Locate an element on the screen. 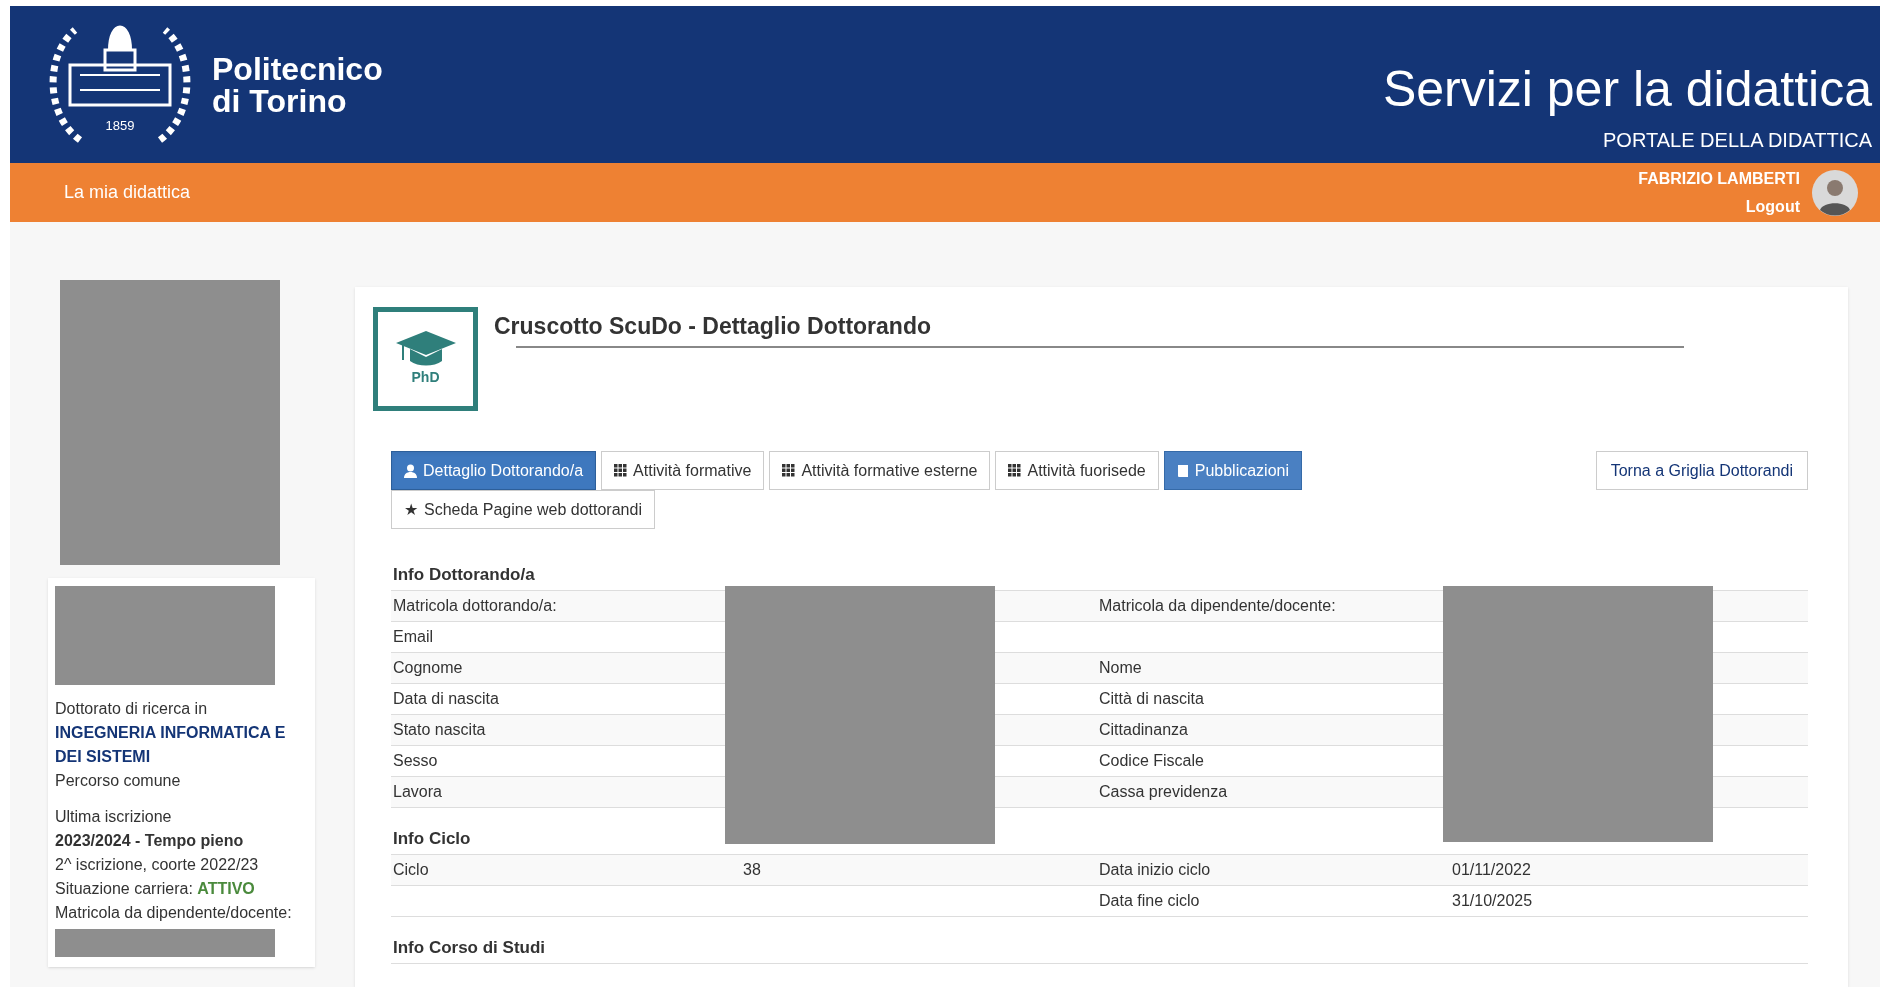 The width and height of the screenshot is (1880, 987). logo-text: Politecnico is located at coordinates (297, 68).